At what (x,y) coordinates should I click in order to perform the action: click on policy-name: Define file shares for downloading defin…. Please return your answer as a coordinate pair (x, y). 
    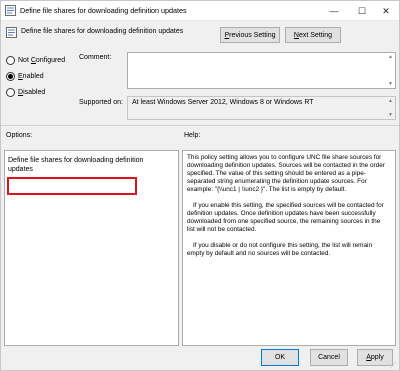
    Looking at the image, I should click on (102, 31).